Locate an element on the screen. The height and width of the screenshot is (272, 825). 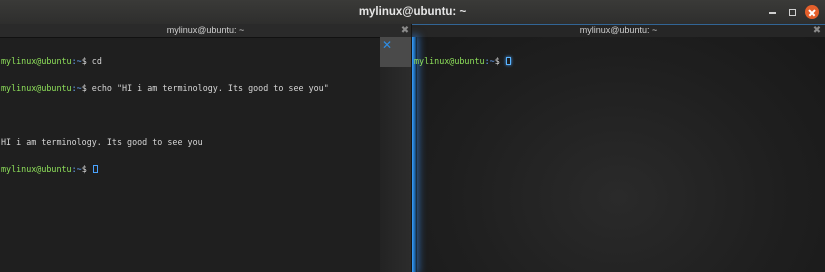
pane-gutter is located at coordinates (395, 169).